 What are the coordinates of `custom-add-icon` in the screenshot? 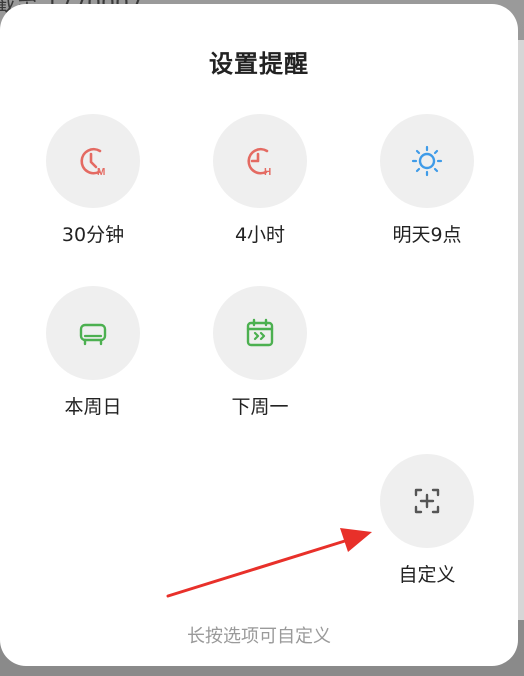 It's located at (427, 501).